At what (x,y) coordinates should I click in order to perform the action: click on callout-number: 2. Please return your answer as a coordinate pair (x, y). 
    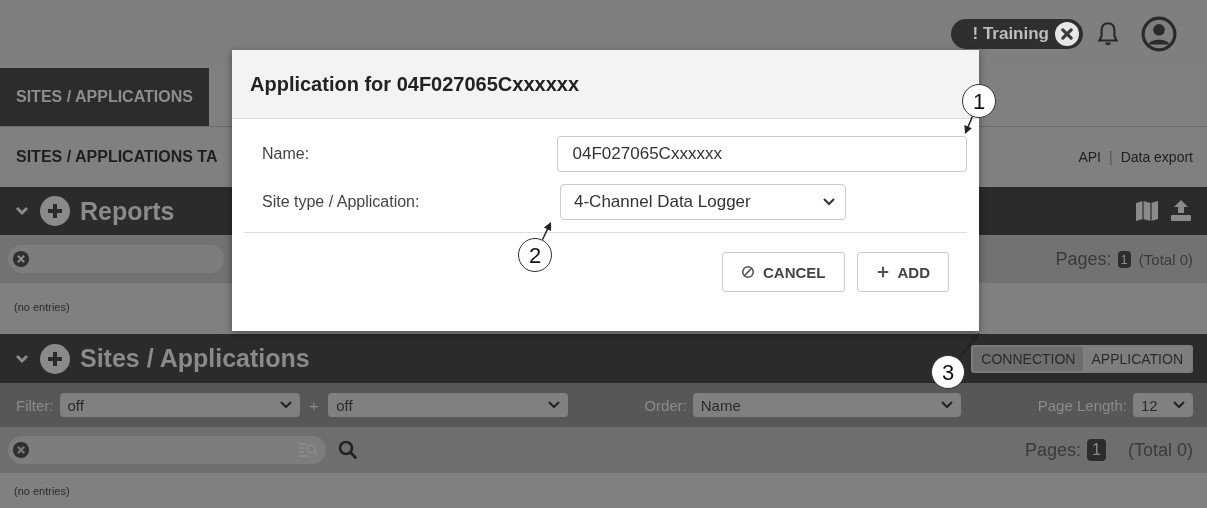
    Looking at the image, I should click on (535, 255).